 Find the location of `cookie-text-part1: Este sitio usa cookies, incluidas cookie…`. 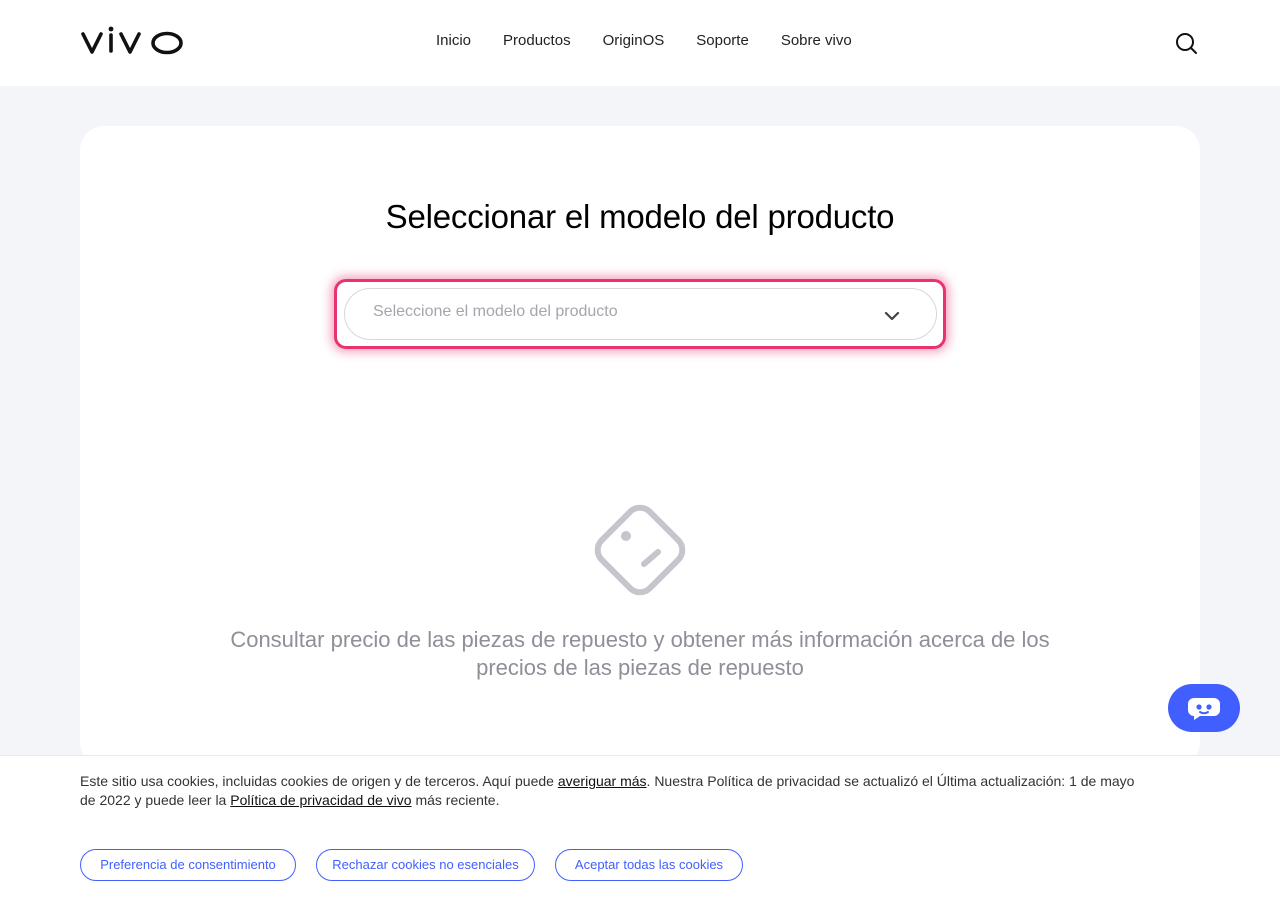

cookie-text-part1: Este sitio usa cookies, incluidas cookie… is located at coordinates (319, 781).